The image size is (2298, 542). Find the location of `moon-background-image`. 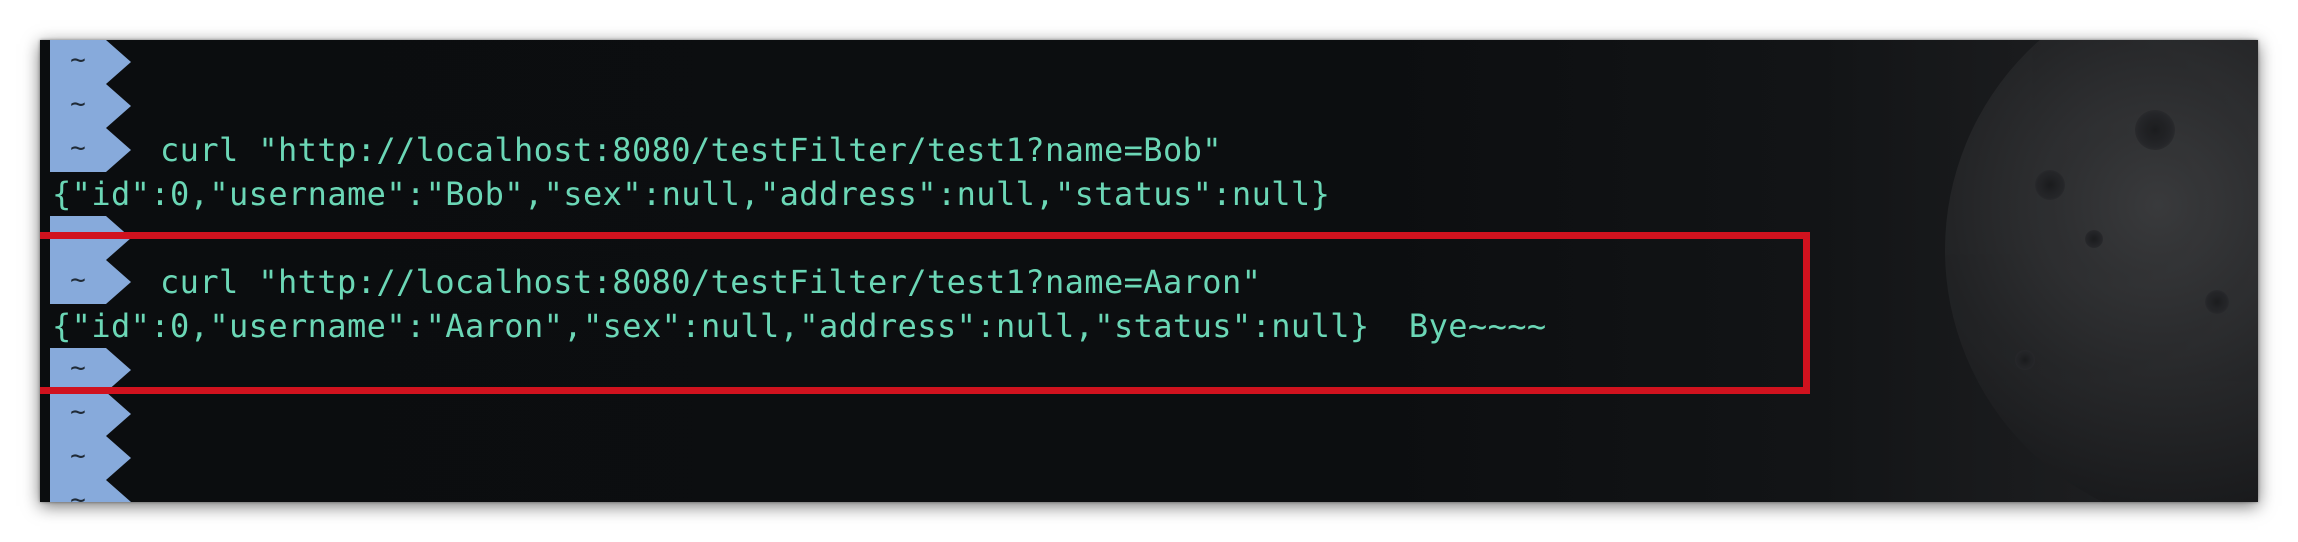

moon-background-image is located at coordinates (2101, 271).